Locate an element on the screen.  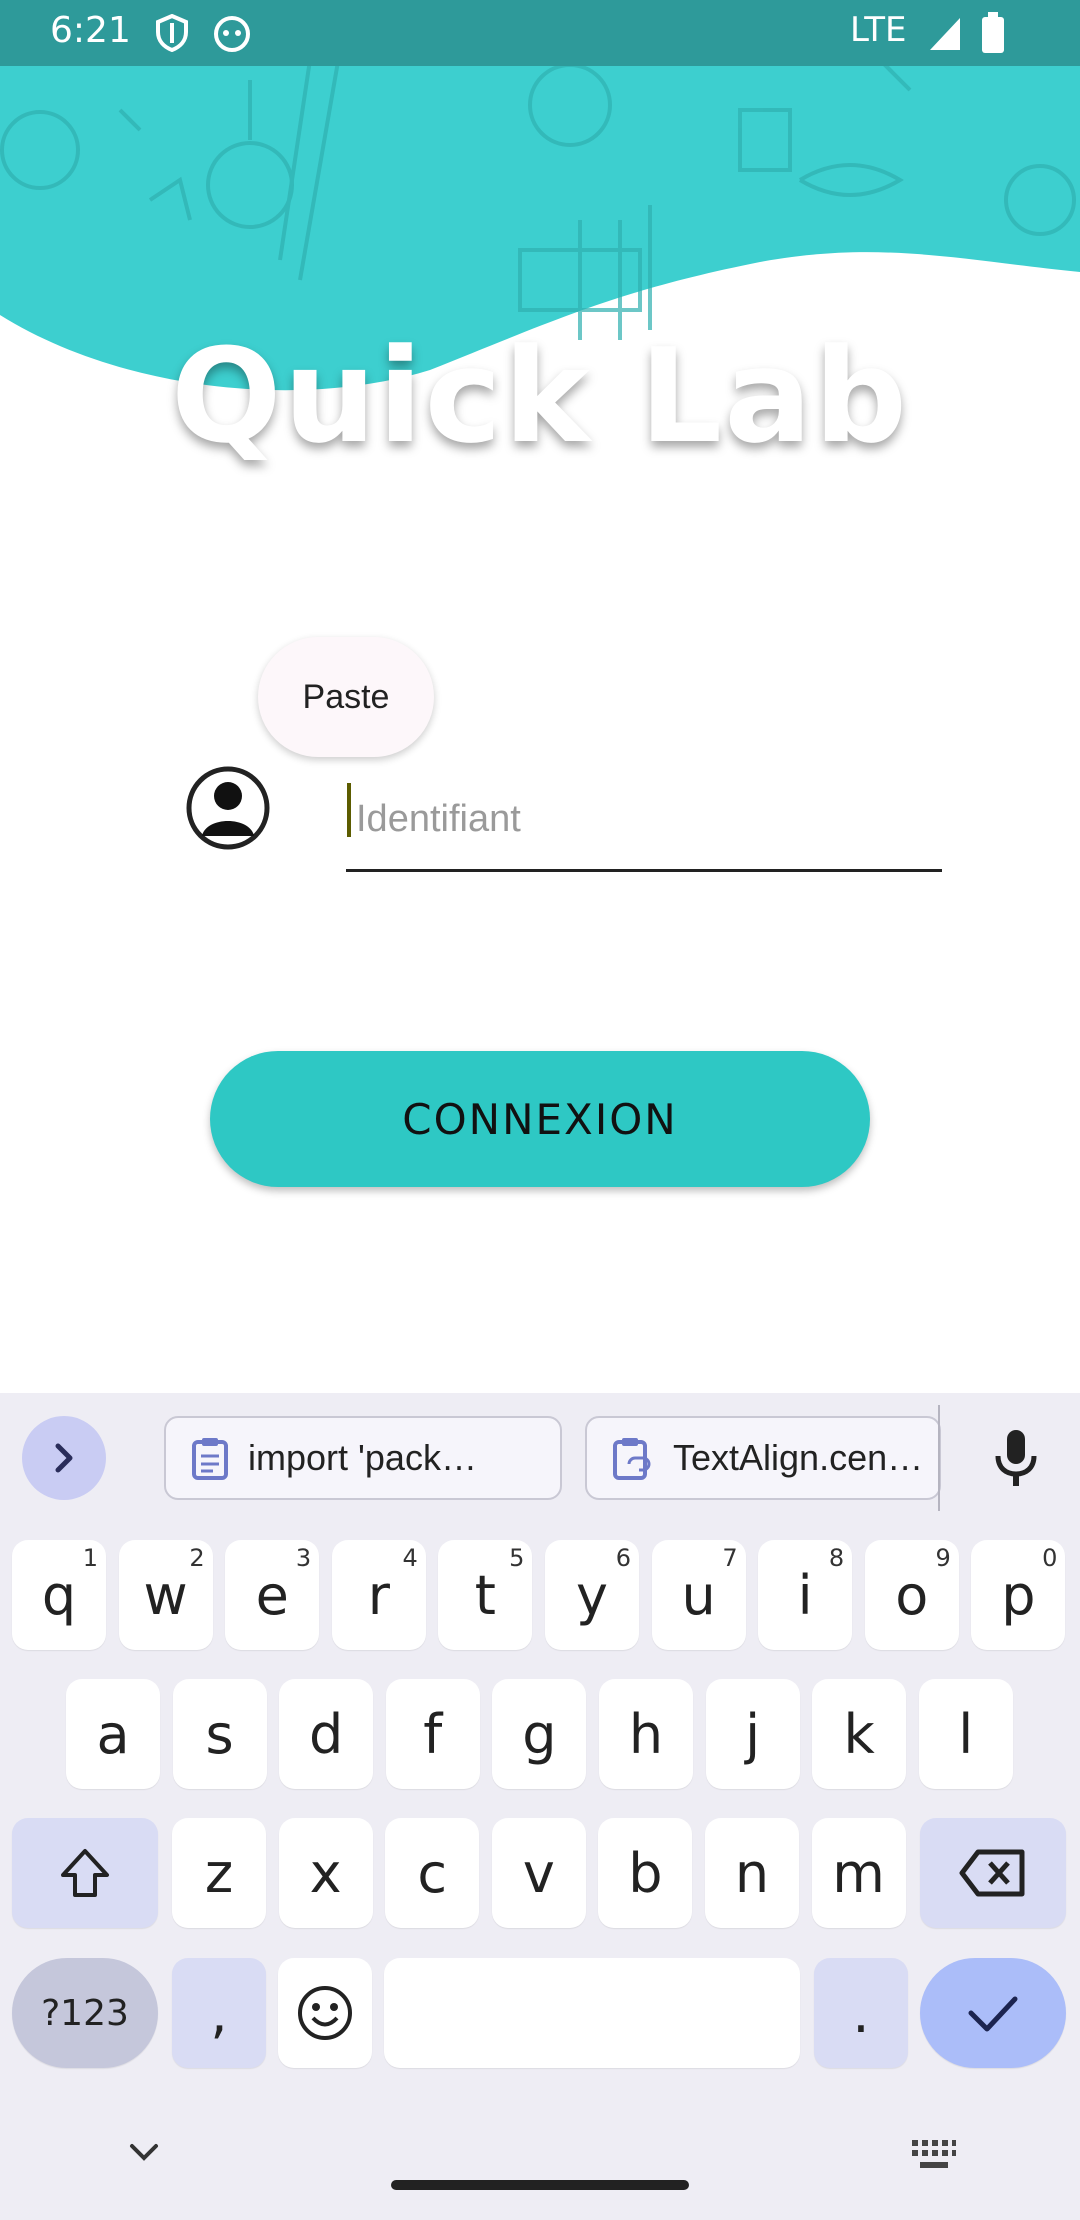
key-y: y6 is located at coordinates (592, 1595).